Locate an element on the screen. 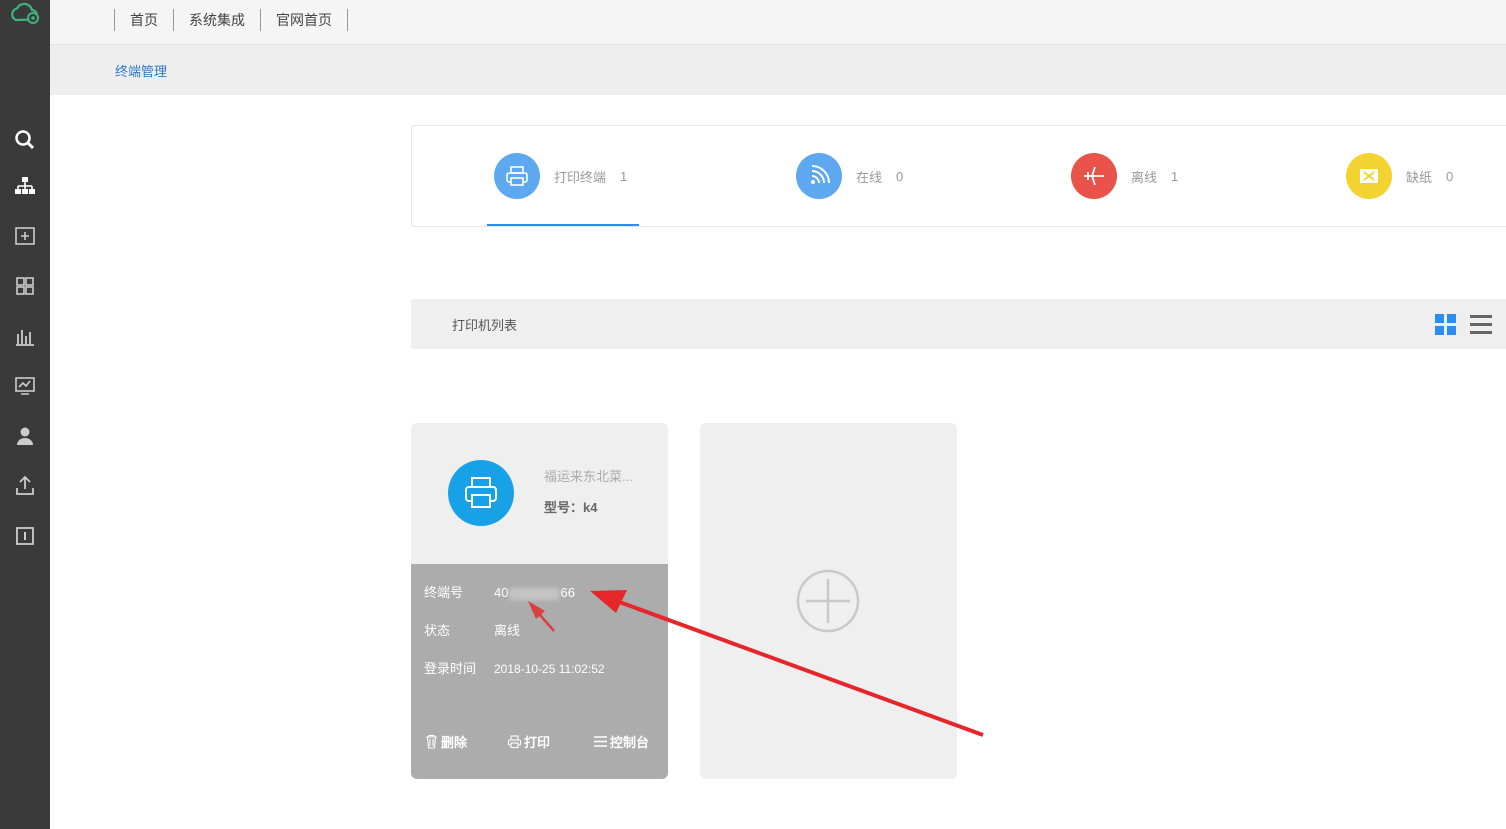  active-tab-underline is located at coordinates (563, 225).